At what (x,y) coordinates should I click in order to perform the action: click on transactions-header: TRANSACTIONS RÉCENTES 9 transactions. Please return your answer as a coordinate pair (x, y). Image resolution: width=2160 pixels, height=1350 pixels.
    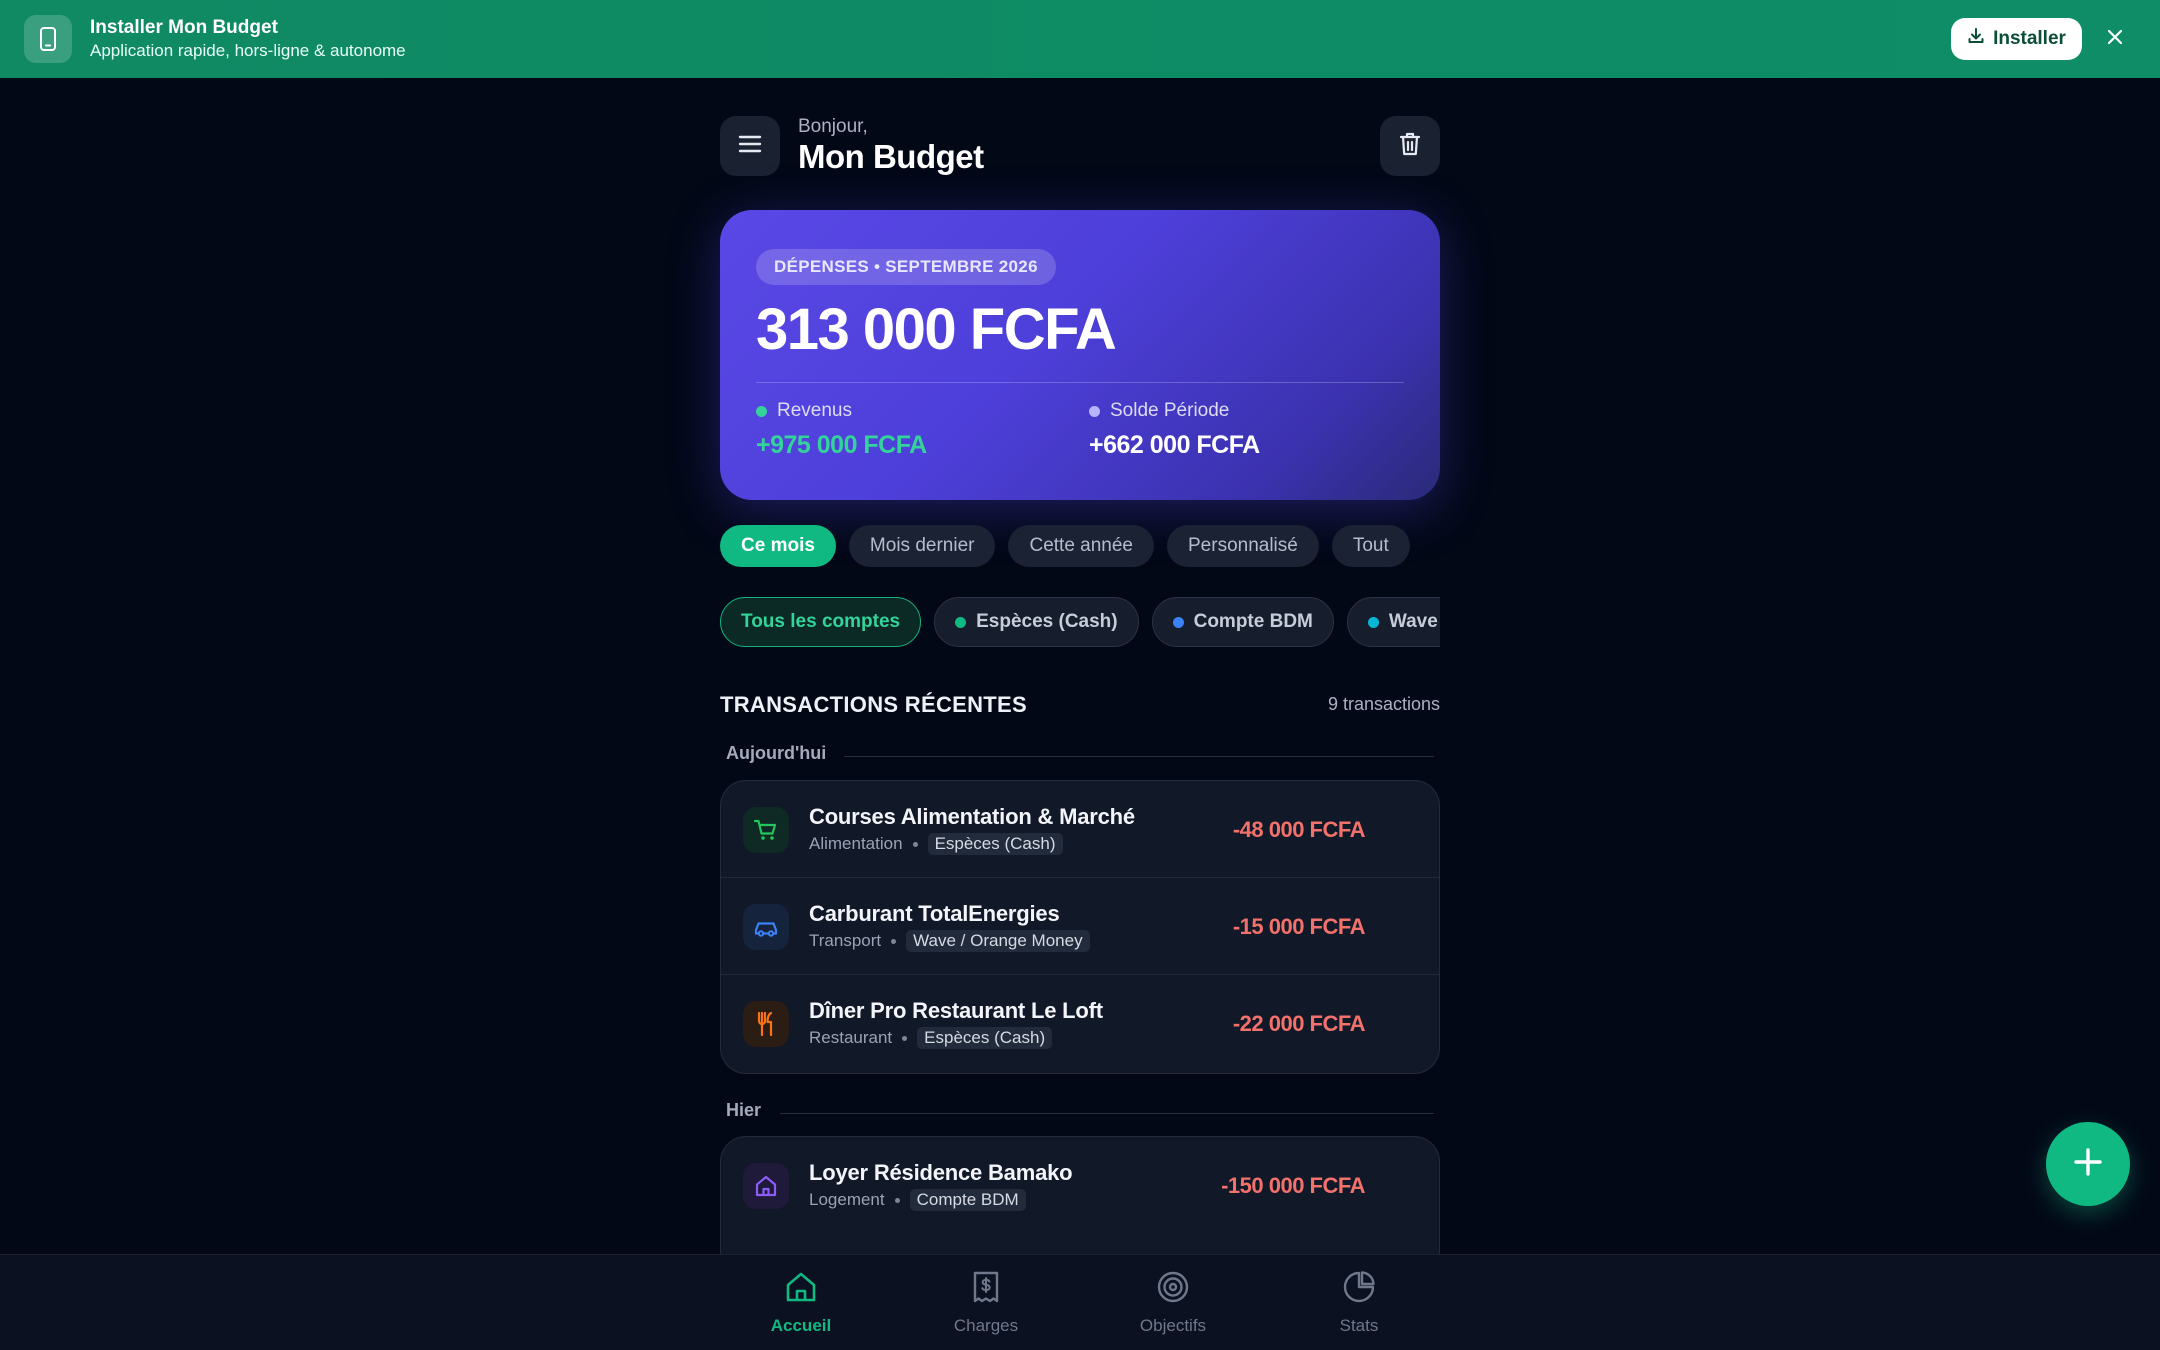
    Looking at the image, I should click on (1080, 705).